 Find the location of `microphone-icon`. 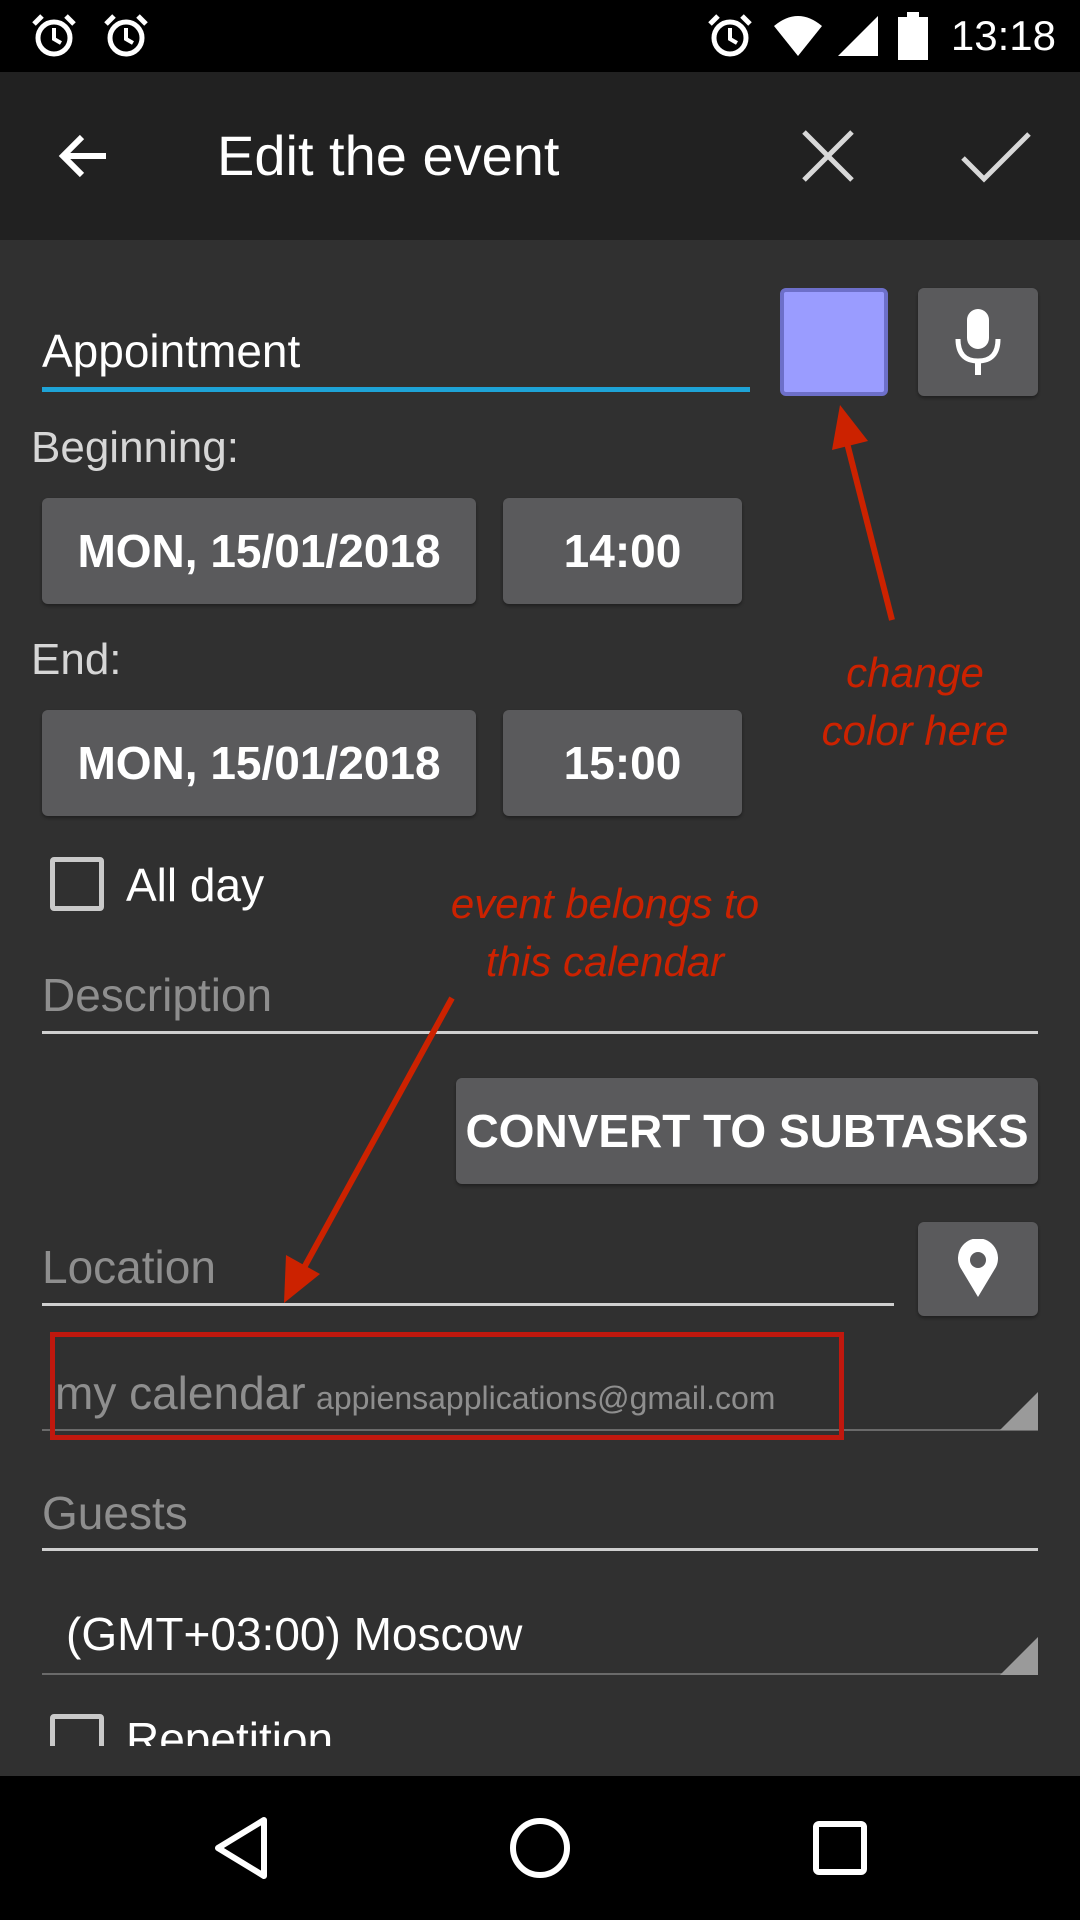

microphone-icon is located at coordinates (978, 342).